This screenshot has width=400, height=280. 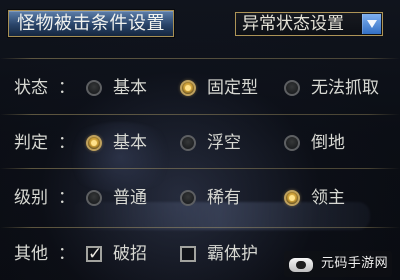 What do you see at coordinates (66, 88) in the screenshot?
I see `state-label-colon: ：` at bounding box center [66, 88].